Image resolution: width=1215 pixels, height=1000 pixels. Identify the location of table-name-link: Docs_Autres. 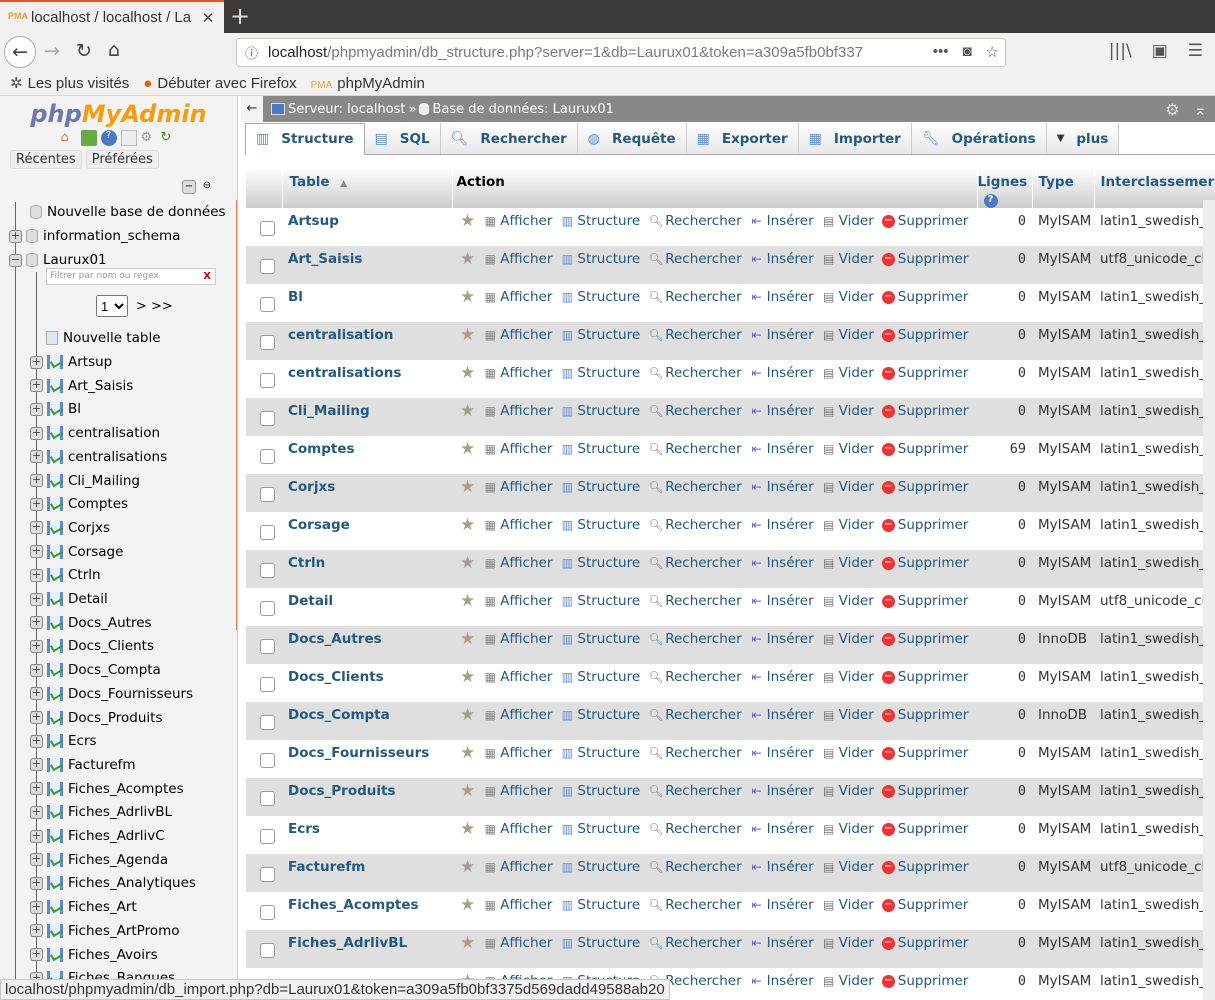
(367, 645).